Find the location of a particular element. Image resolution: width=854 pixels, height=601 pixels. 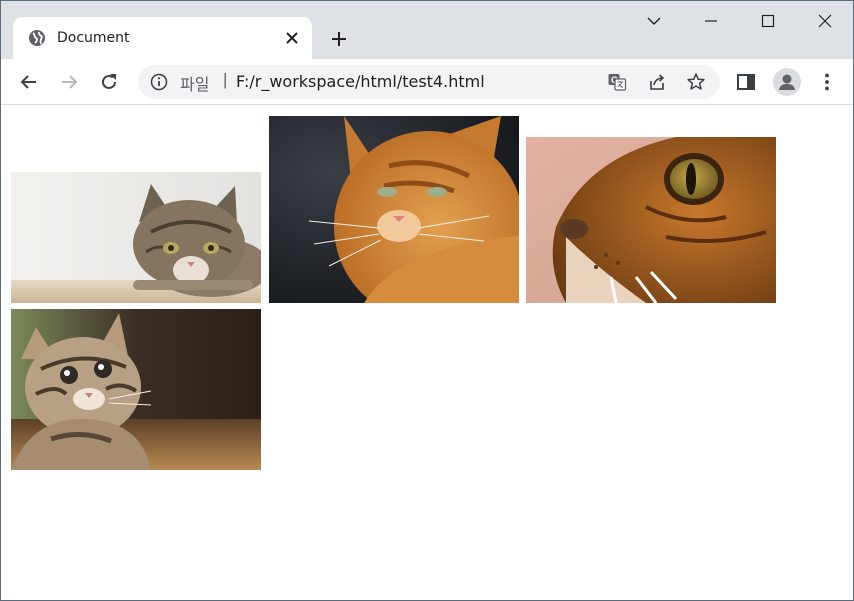

tab-title: Document is located at coordinates (93, 38).